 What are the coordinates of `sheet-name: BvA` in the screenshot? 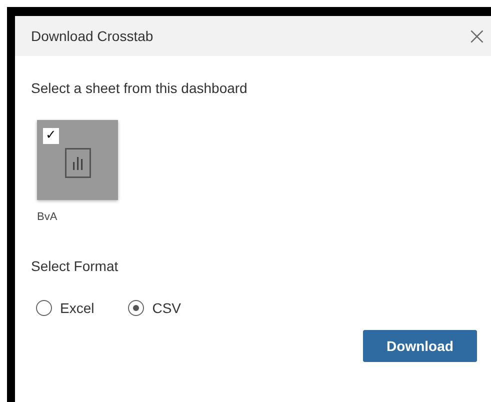 It's located at (47, 217).